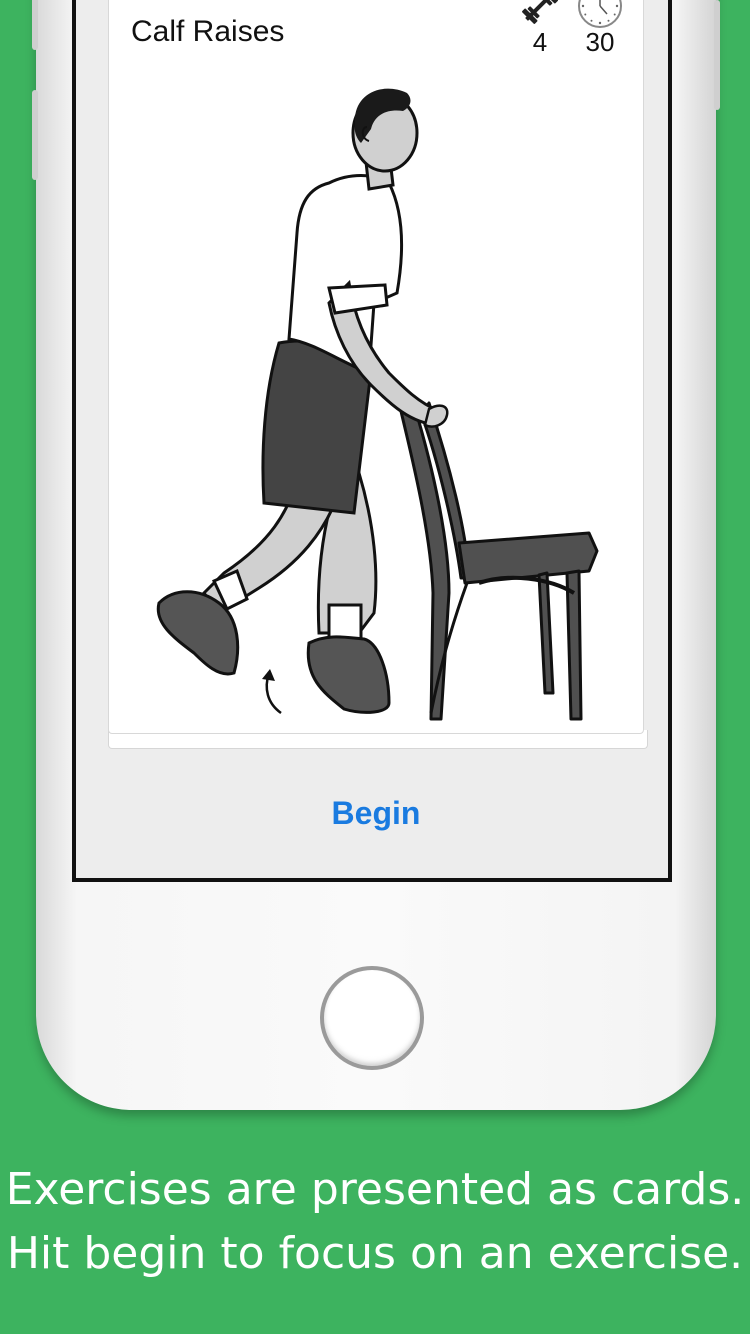  Describe the element at coordinates (498, 557) in the screenshot. I see `chair-illustration` at that location.